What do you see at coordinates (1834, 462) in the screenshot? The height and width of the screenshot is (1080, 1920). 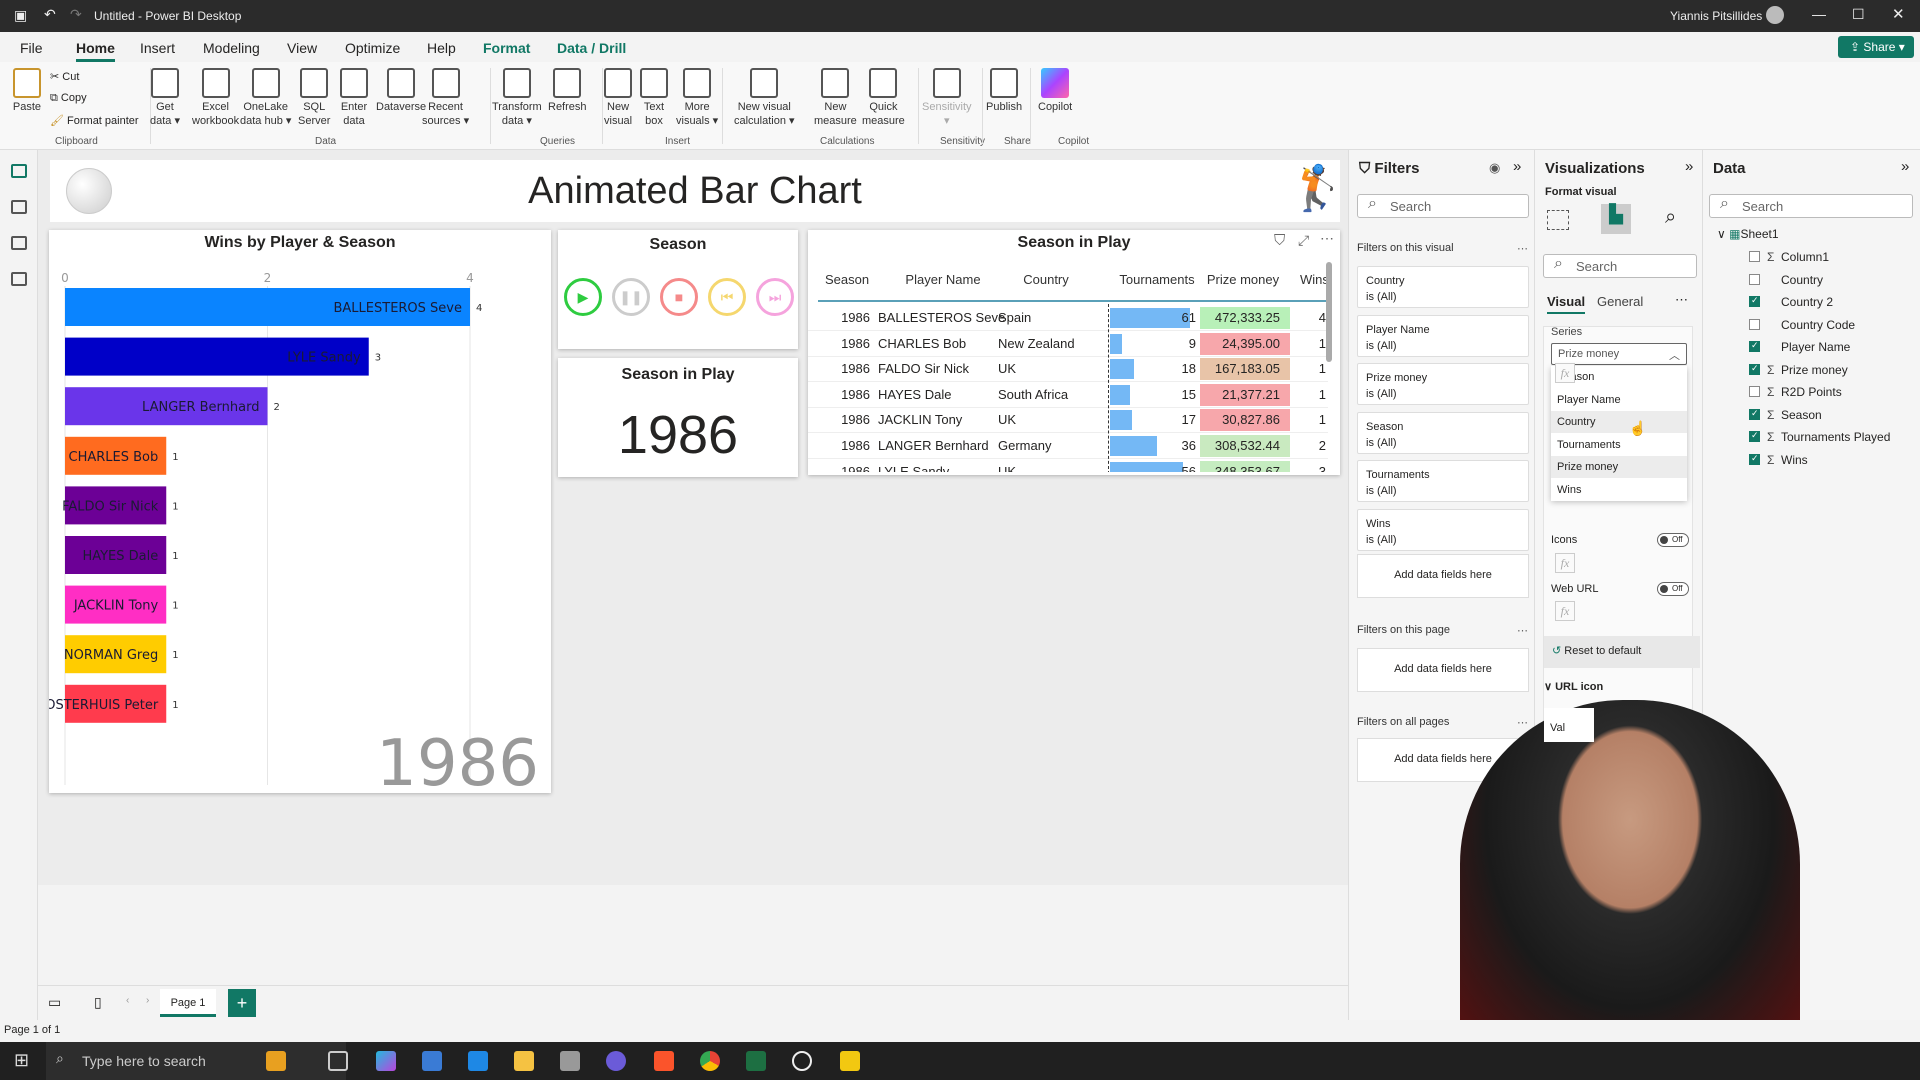 I see `field-wins: Σ Wins` at bounding box center [1834, 462].